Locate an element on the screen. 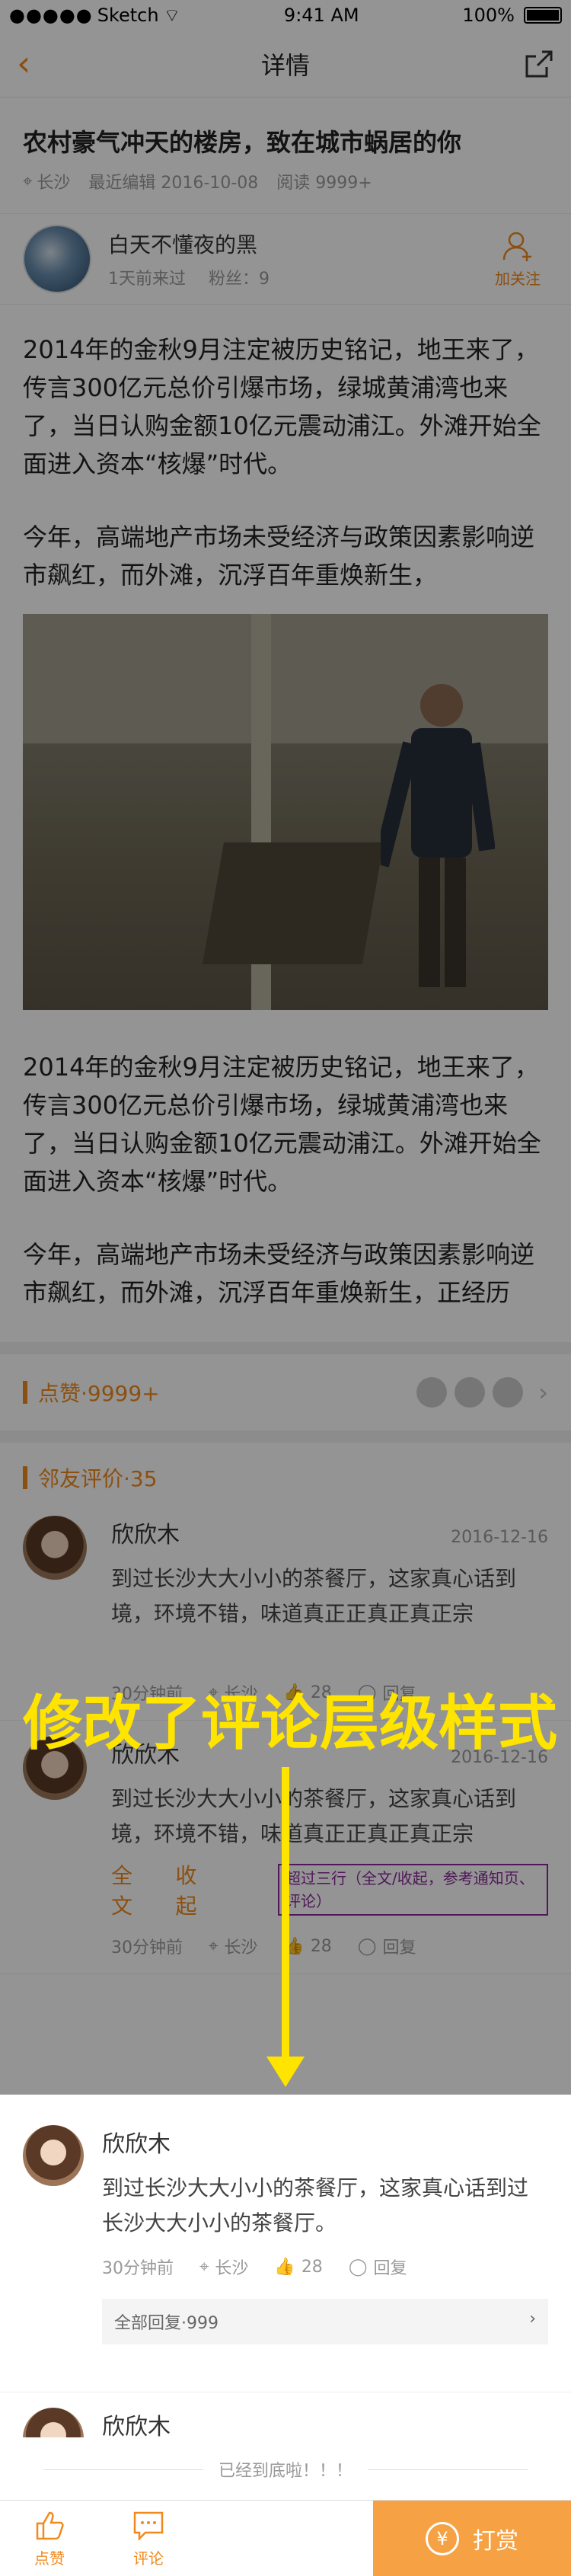 This screenshot has width=571, height=2576. article-meta: ⌖ 长沙 最近编辑 2016-10-08 阅读 9999+ is located at coordinates (285, 176).